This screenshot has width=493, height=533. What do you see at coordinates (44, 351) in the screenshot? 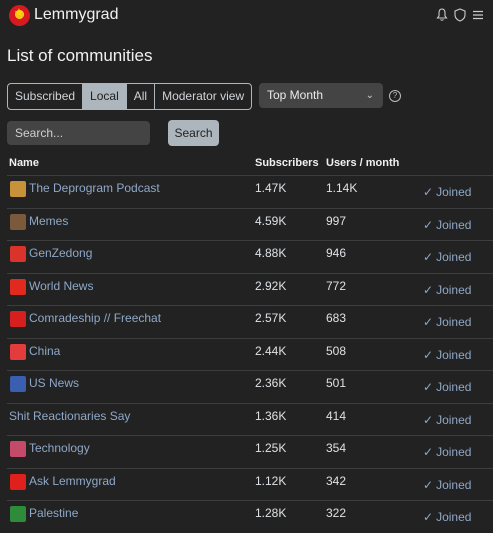
I see `community-name-link: China` at bounding box center [44, 351].